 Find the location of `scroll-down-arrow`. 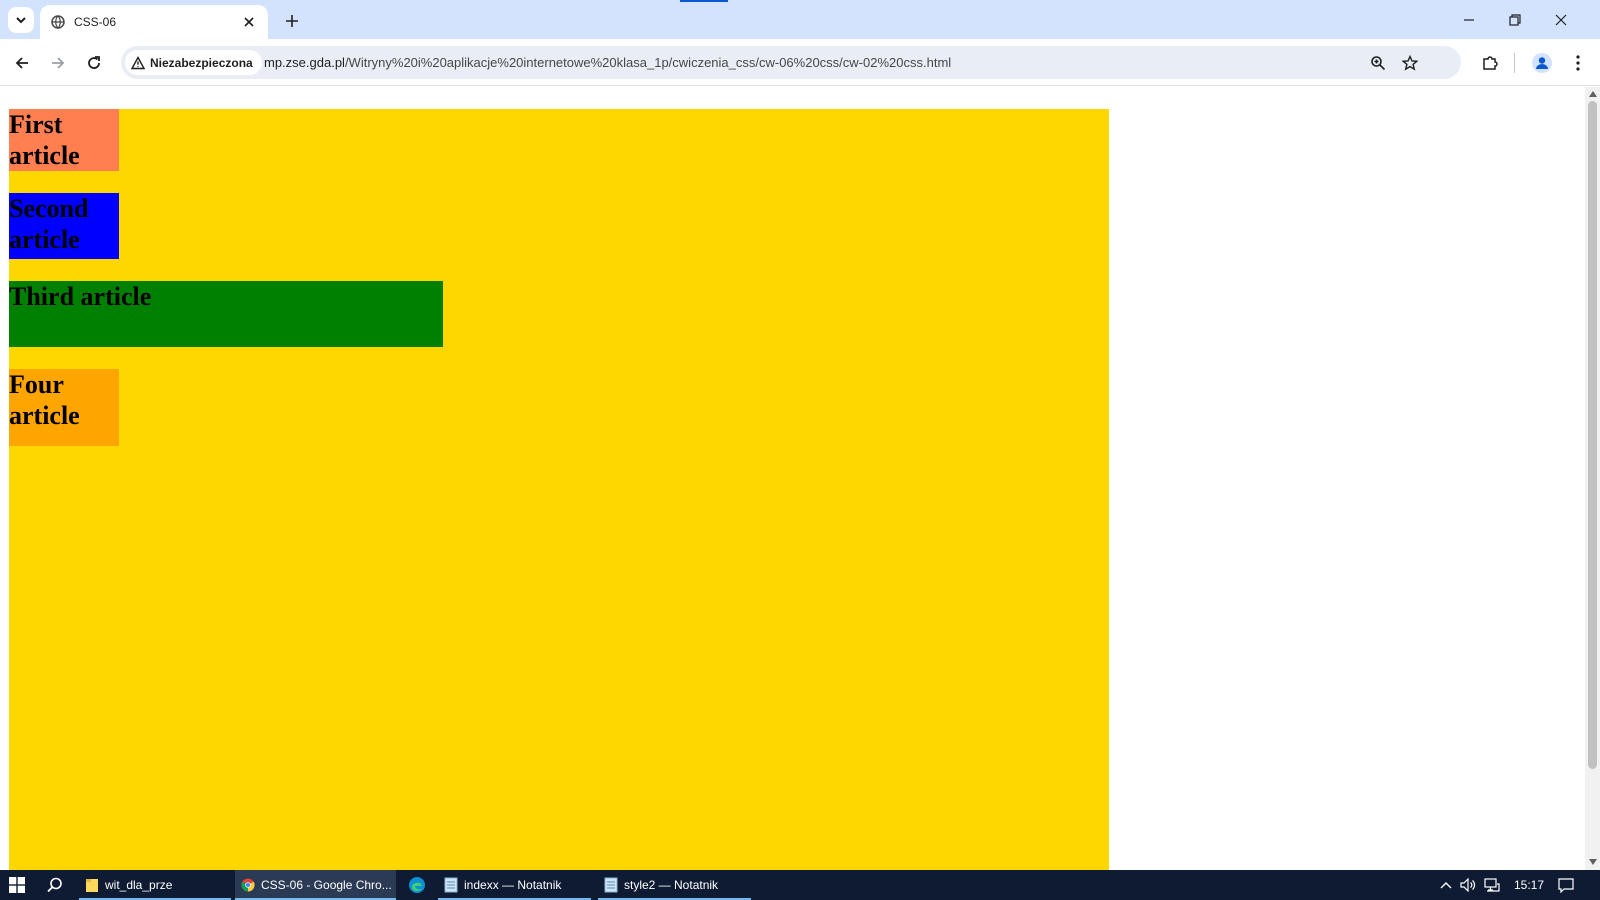

scroll-down-arrow is located at coordinates (1592, 861).